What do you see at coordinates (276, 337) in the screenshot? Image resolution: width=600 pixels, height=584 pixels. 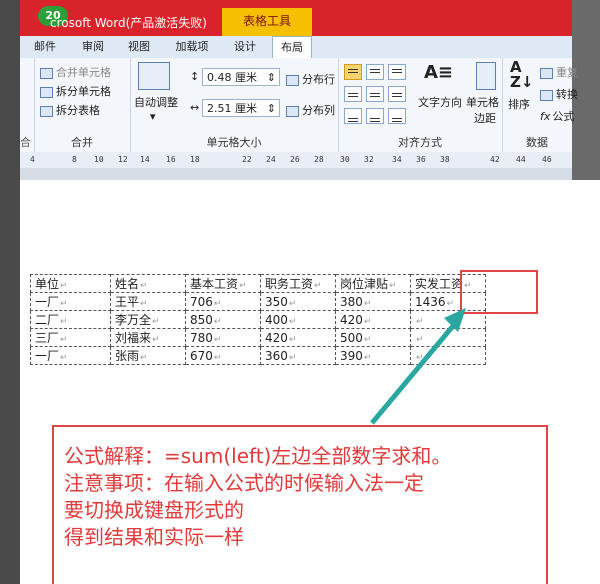 I see `cell-text: 420` at bounding box center [276, 337].